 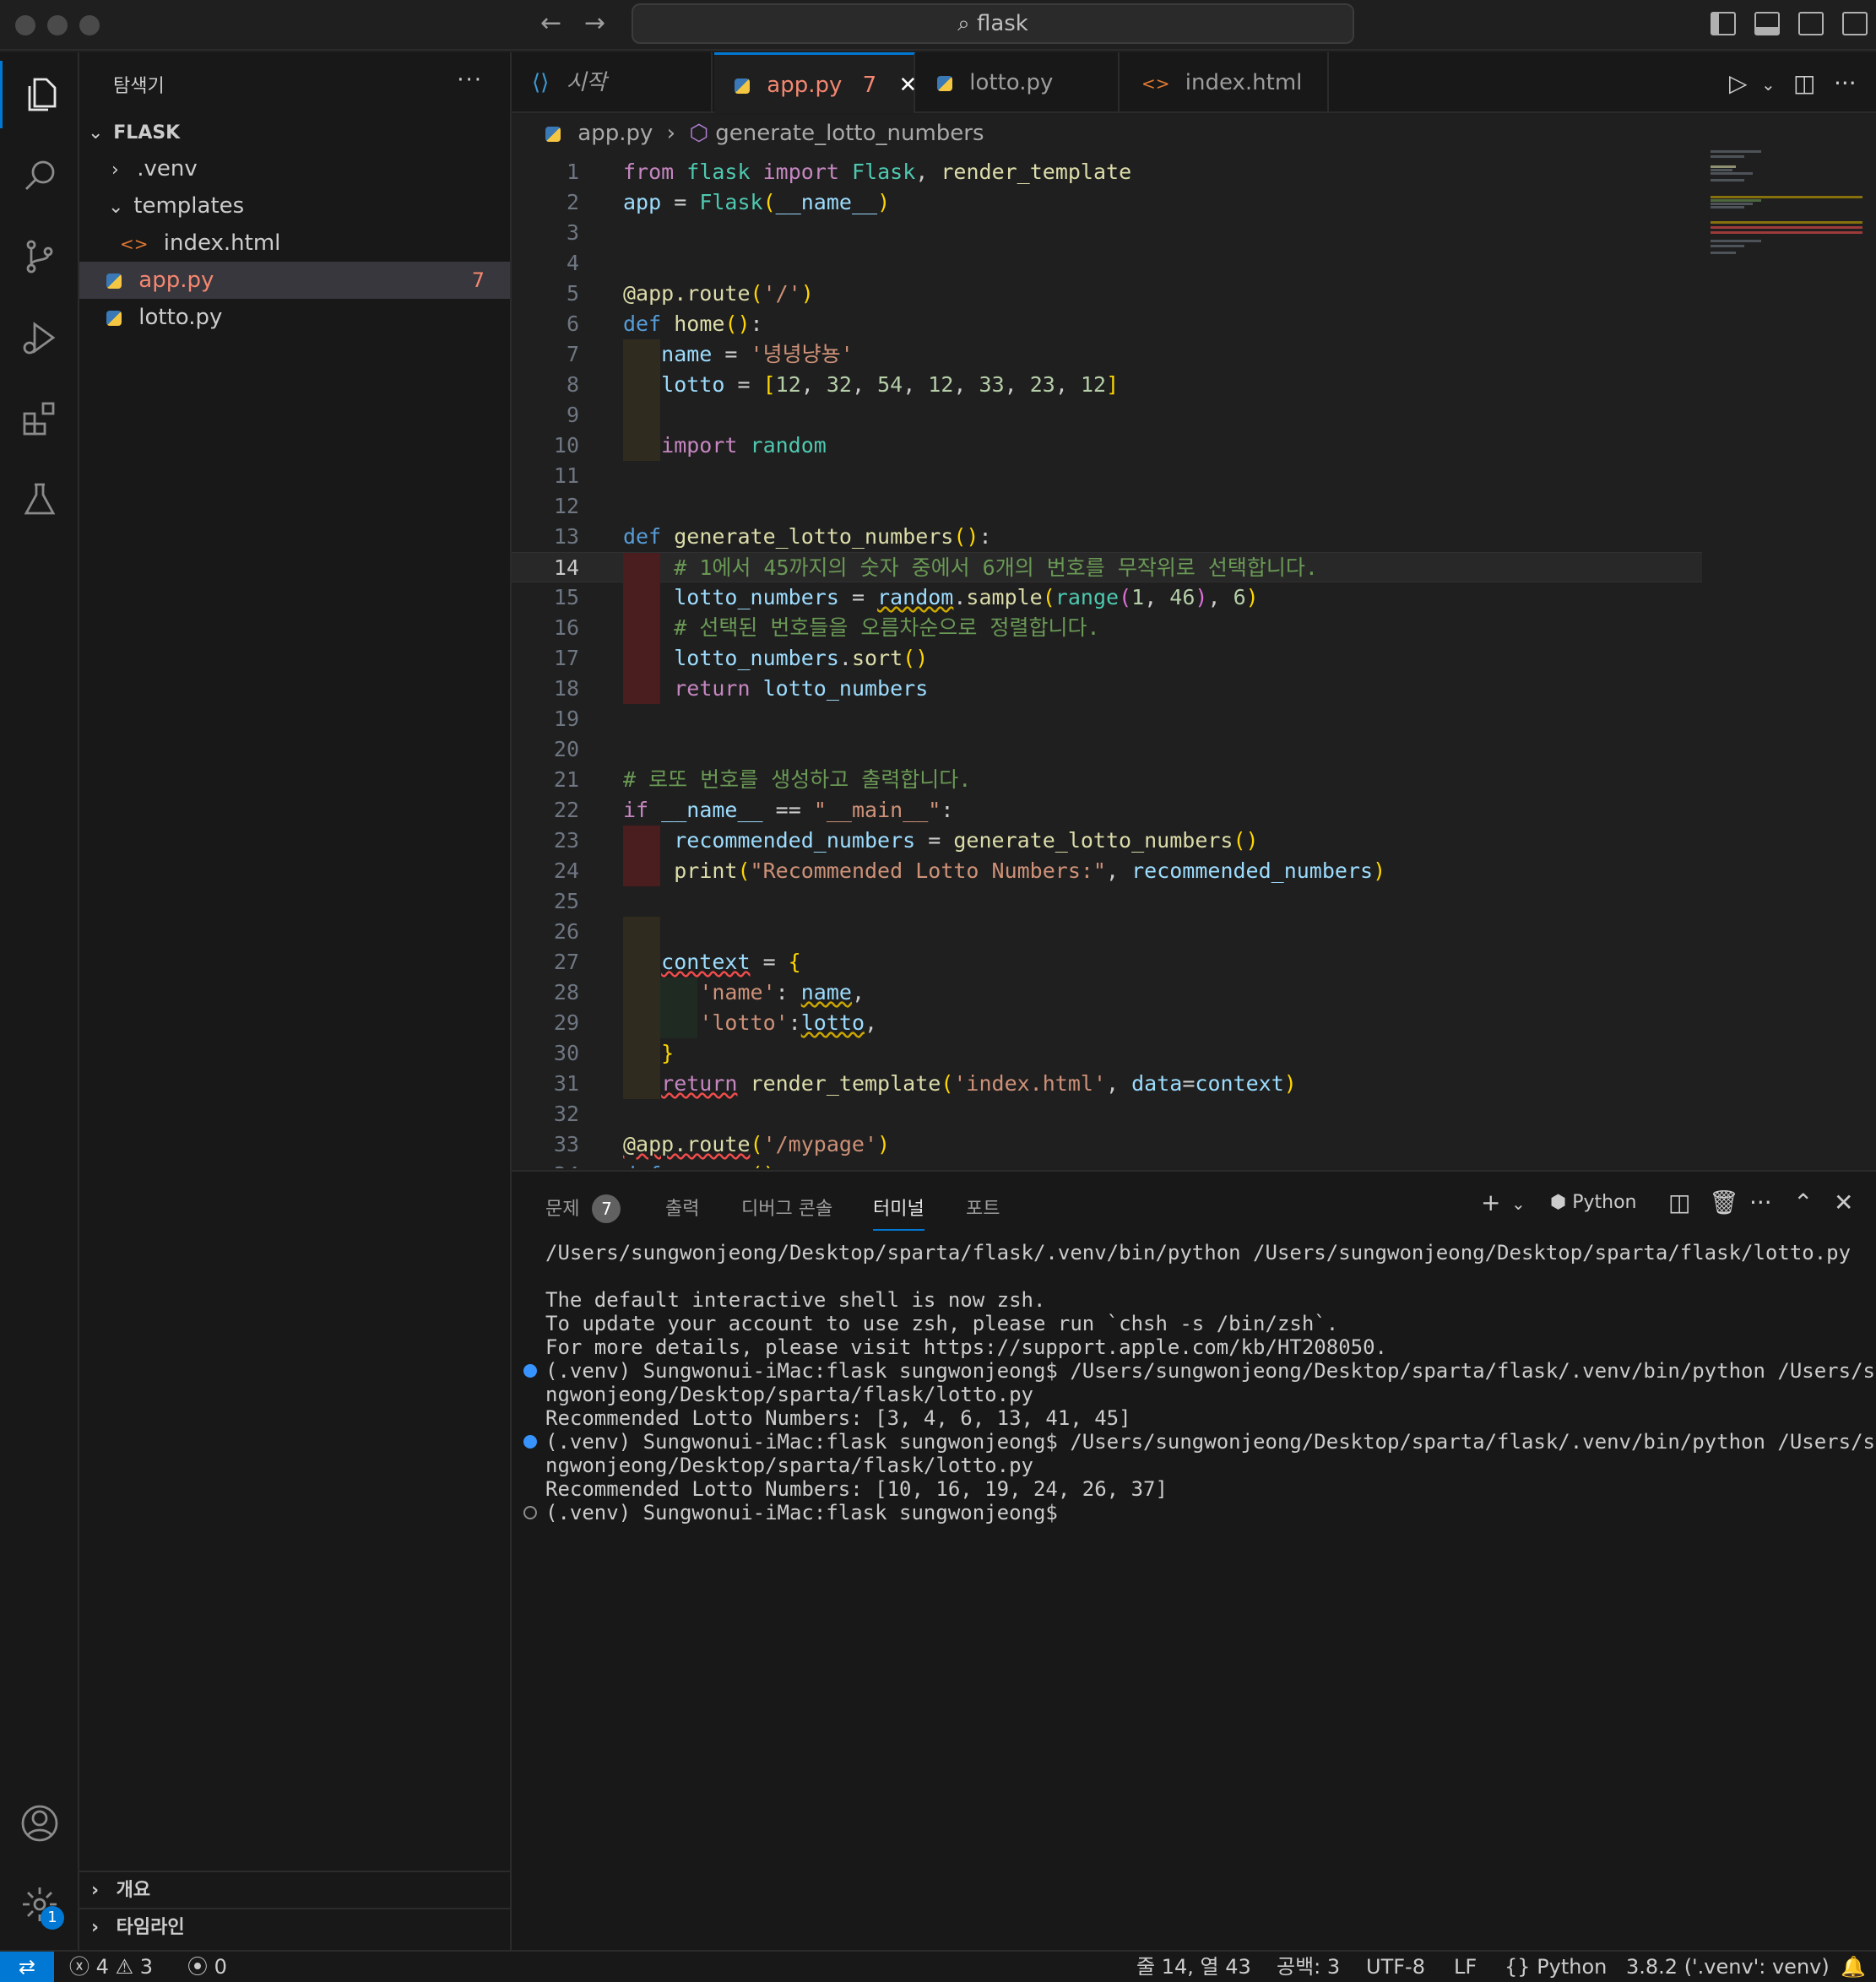 What do you see at coordinates (1803, 1202) in the screenshot?
I see `maximize-panel-chevron-up-icon: ⌃` at bounding box center [1803, 1202].